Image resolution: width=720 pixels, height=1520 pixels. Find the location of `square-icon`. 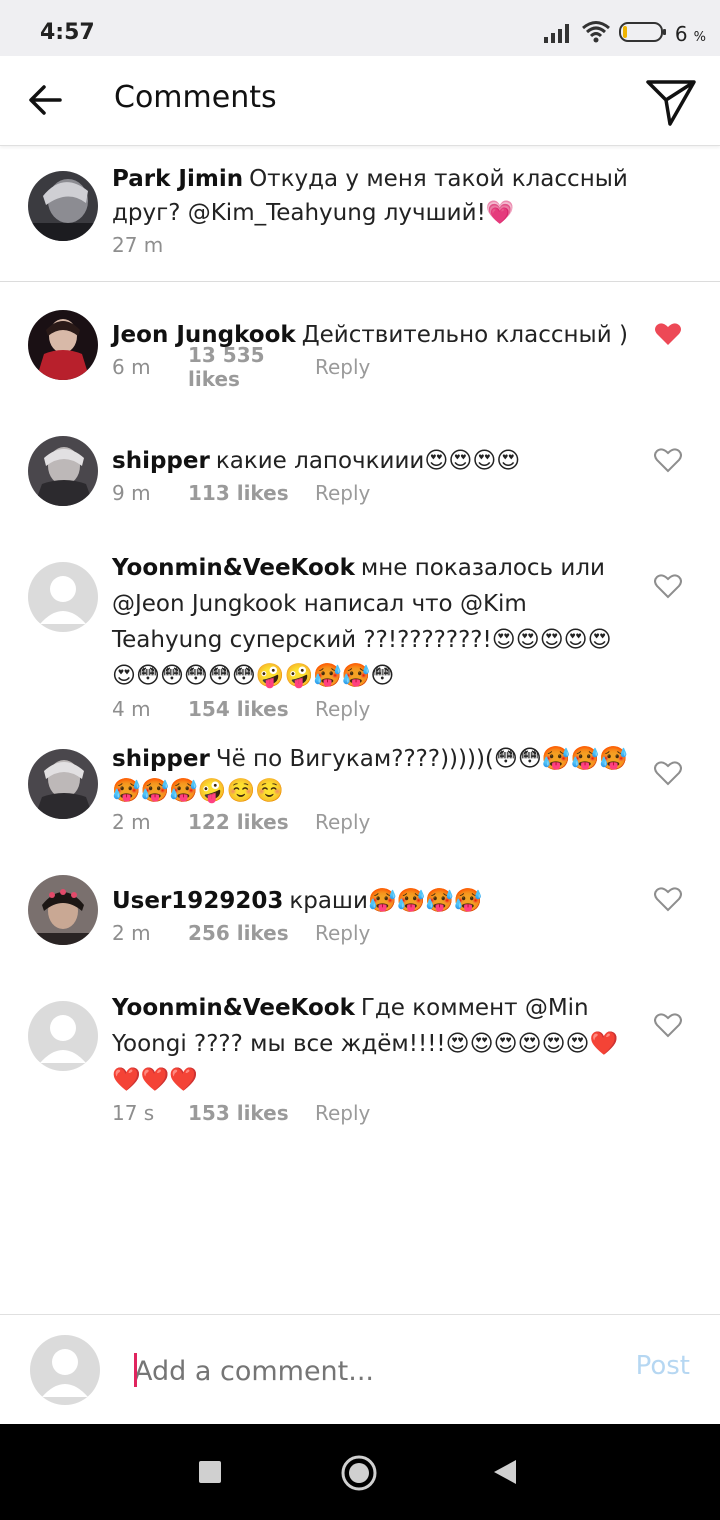

square-icon is located at coordinates (210, 1472).